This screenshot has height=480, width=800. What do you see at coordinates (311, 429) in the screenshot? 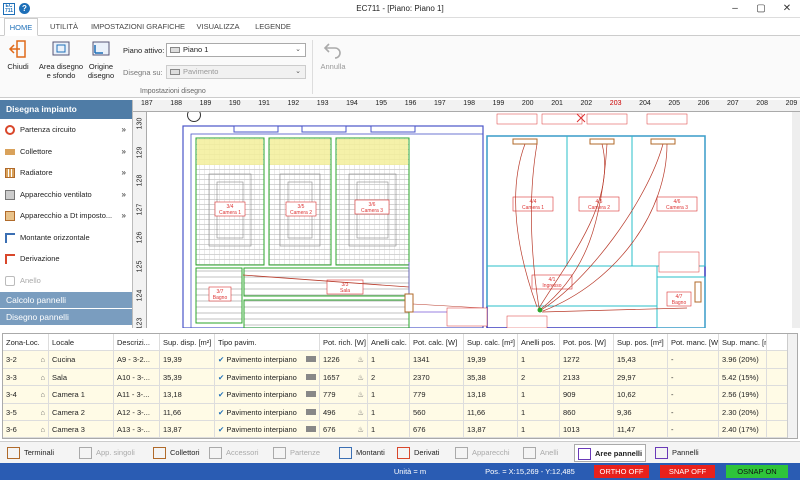
I see `floor-layer-icon` at bounding box center [311, 429].